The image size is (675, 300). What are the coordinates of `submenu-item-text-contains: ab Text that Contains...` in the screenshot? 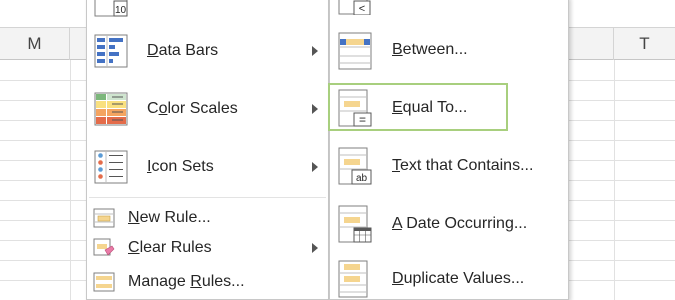 It's located at (449, 166).